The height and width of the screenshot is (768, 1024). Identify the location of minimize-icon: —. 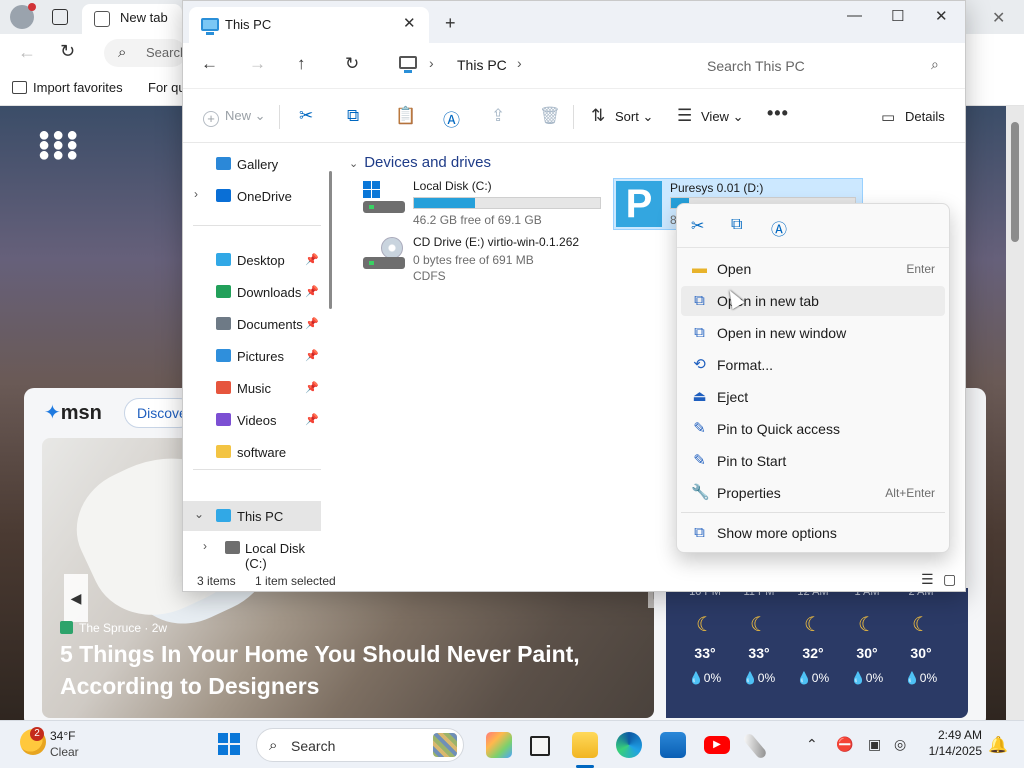
(854, 15).